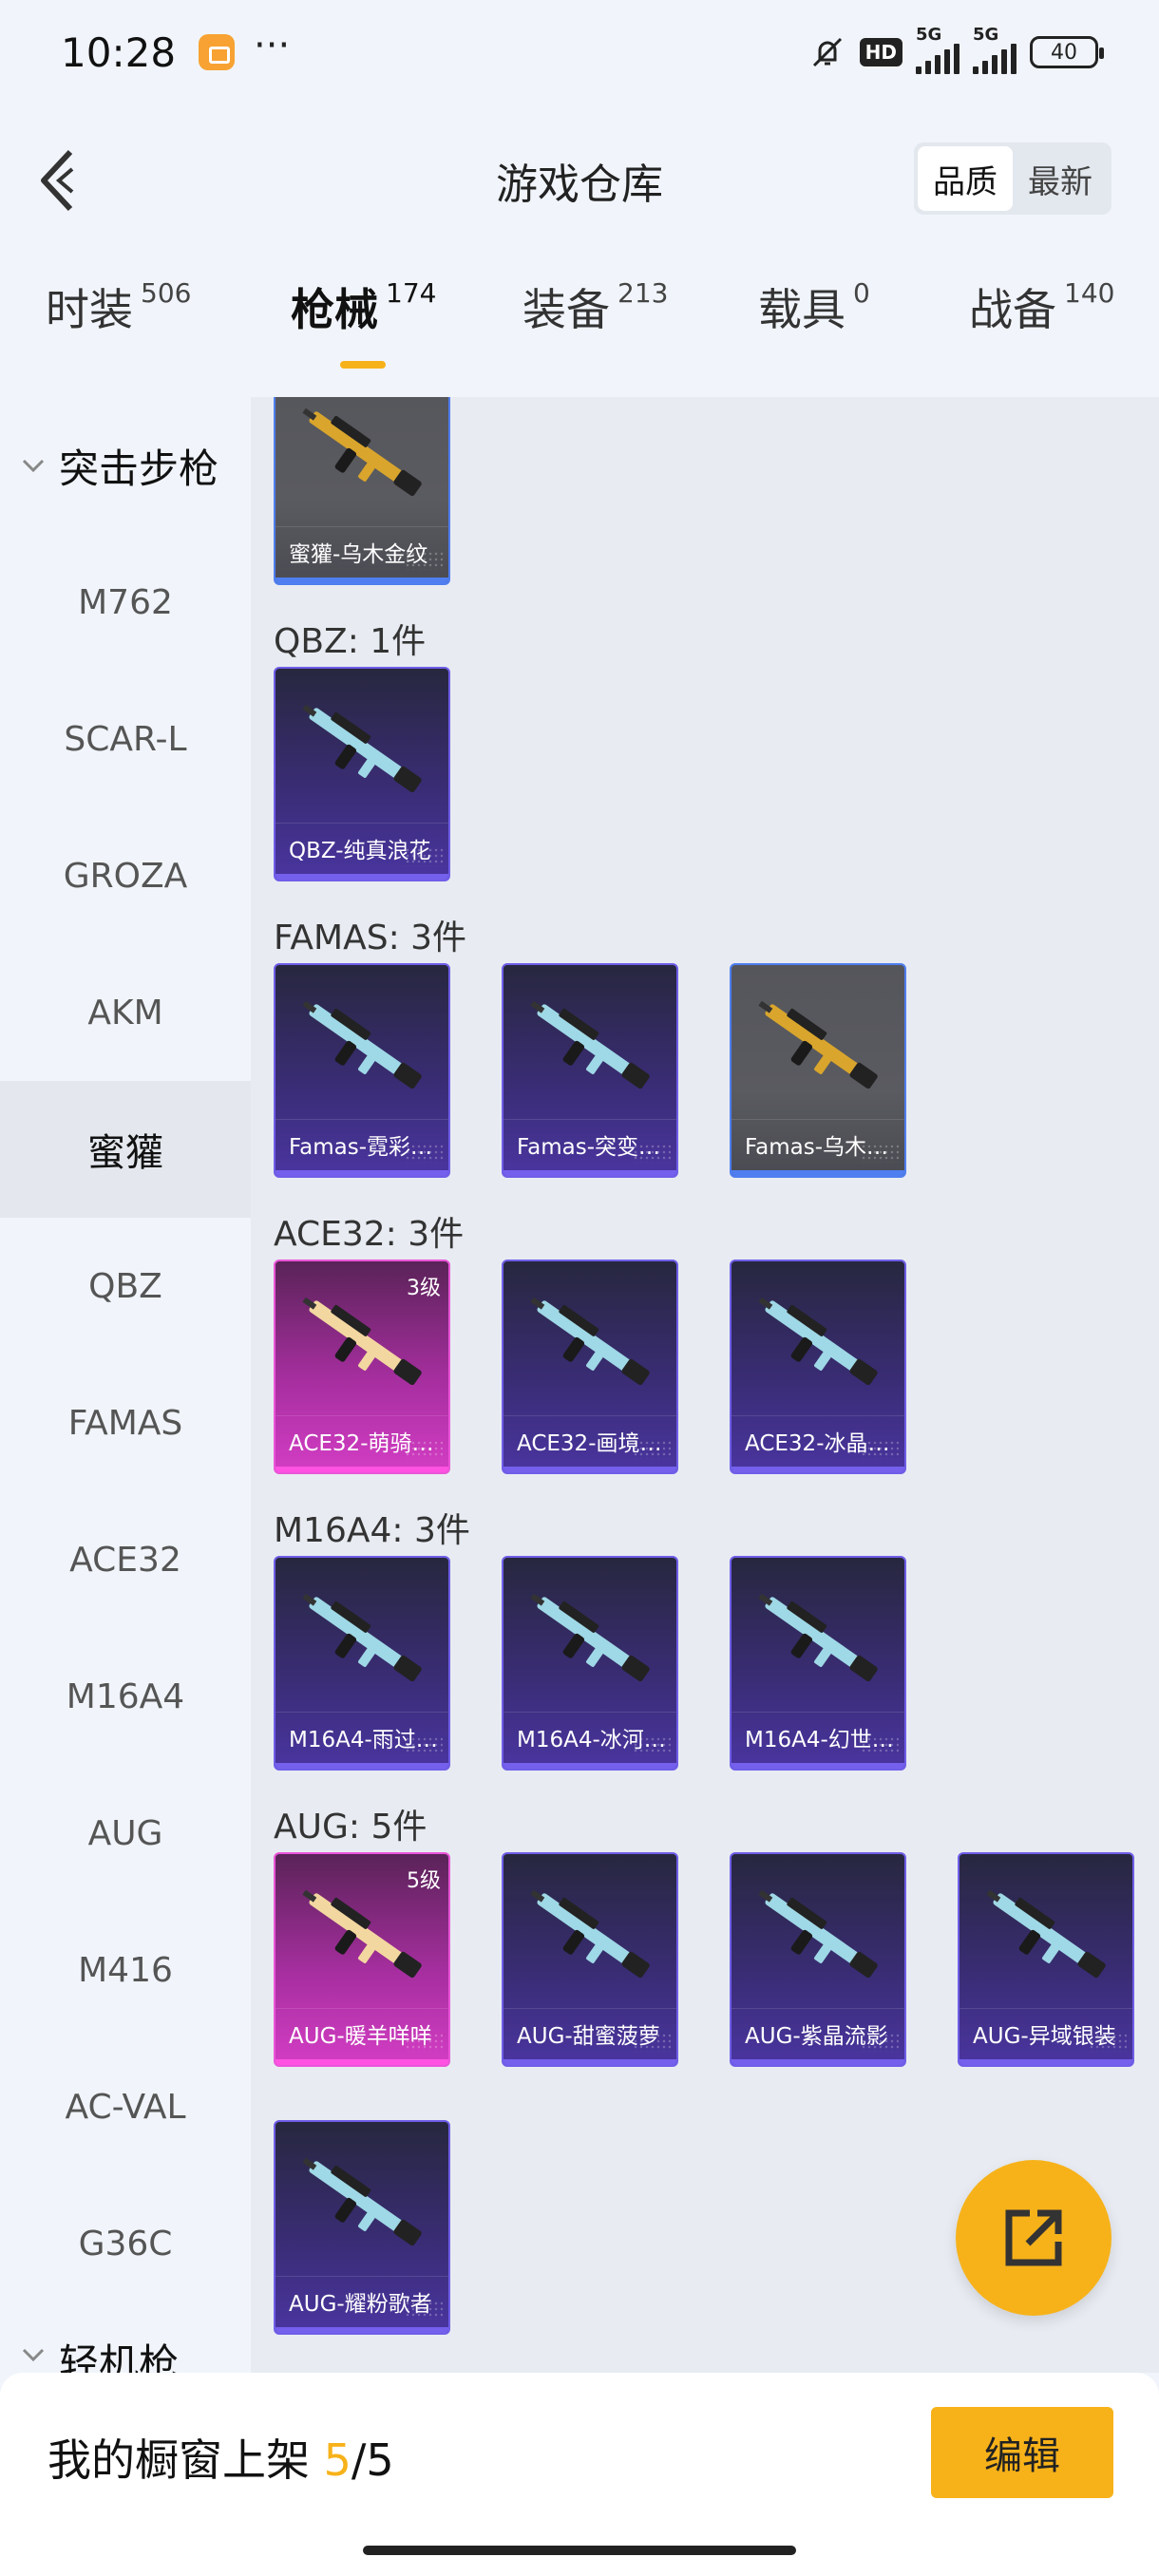 The height and width of the screenshot is (2576, 1159). Describe the element at coordinates (1022, 2452) in the screenshot. I see `edit-button: 编辑` at that location.